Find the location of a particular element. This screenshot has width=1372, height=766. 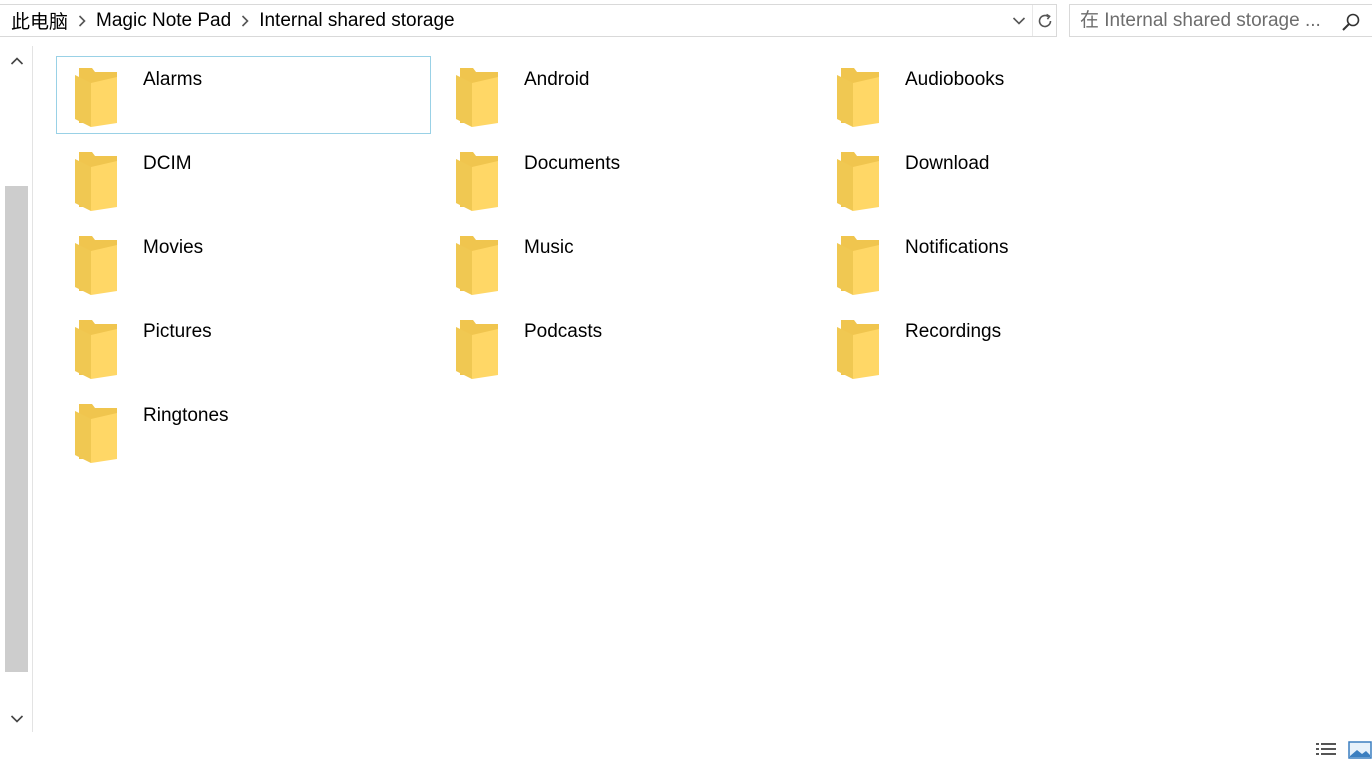

address-history-button is located at coordinates (1019, 20).